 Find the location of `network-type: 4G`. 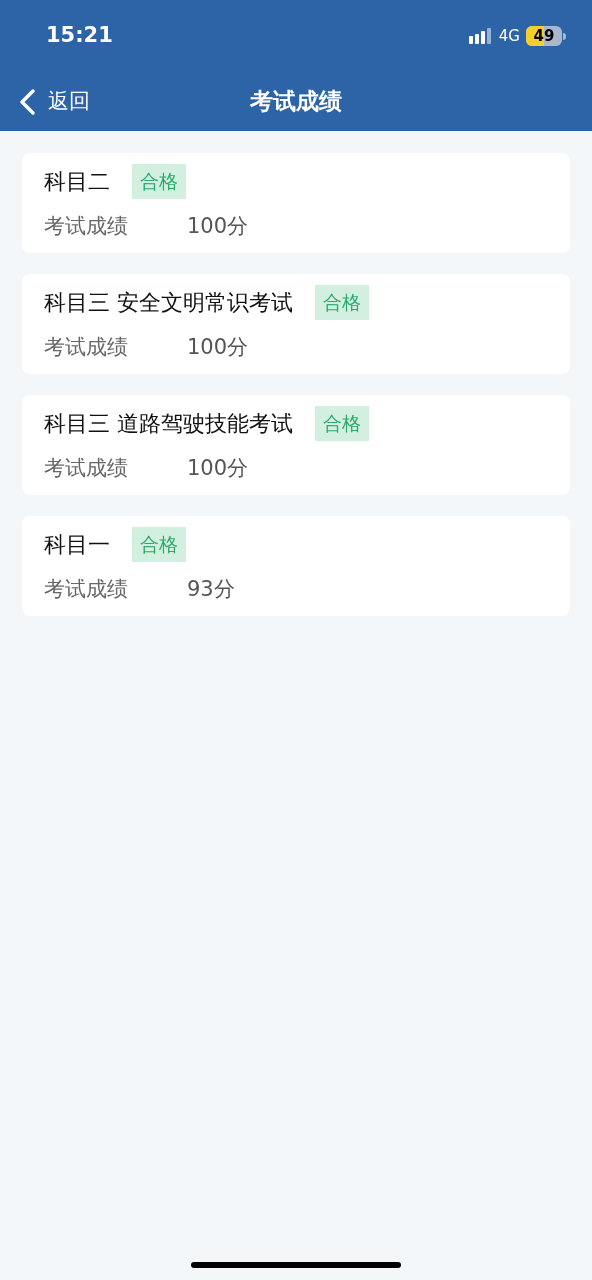

network-type: 4G is located at coordinates (509, 36).